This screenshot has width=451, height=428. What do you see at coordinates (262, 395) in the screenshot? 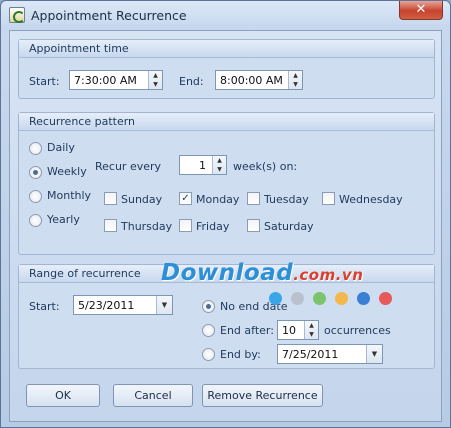
I see `remove-recurrence-button: Remove Recurrence` at bounding box center [262, 395].